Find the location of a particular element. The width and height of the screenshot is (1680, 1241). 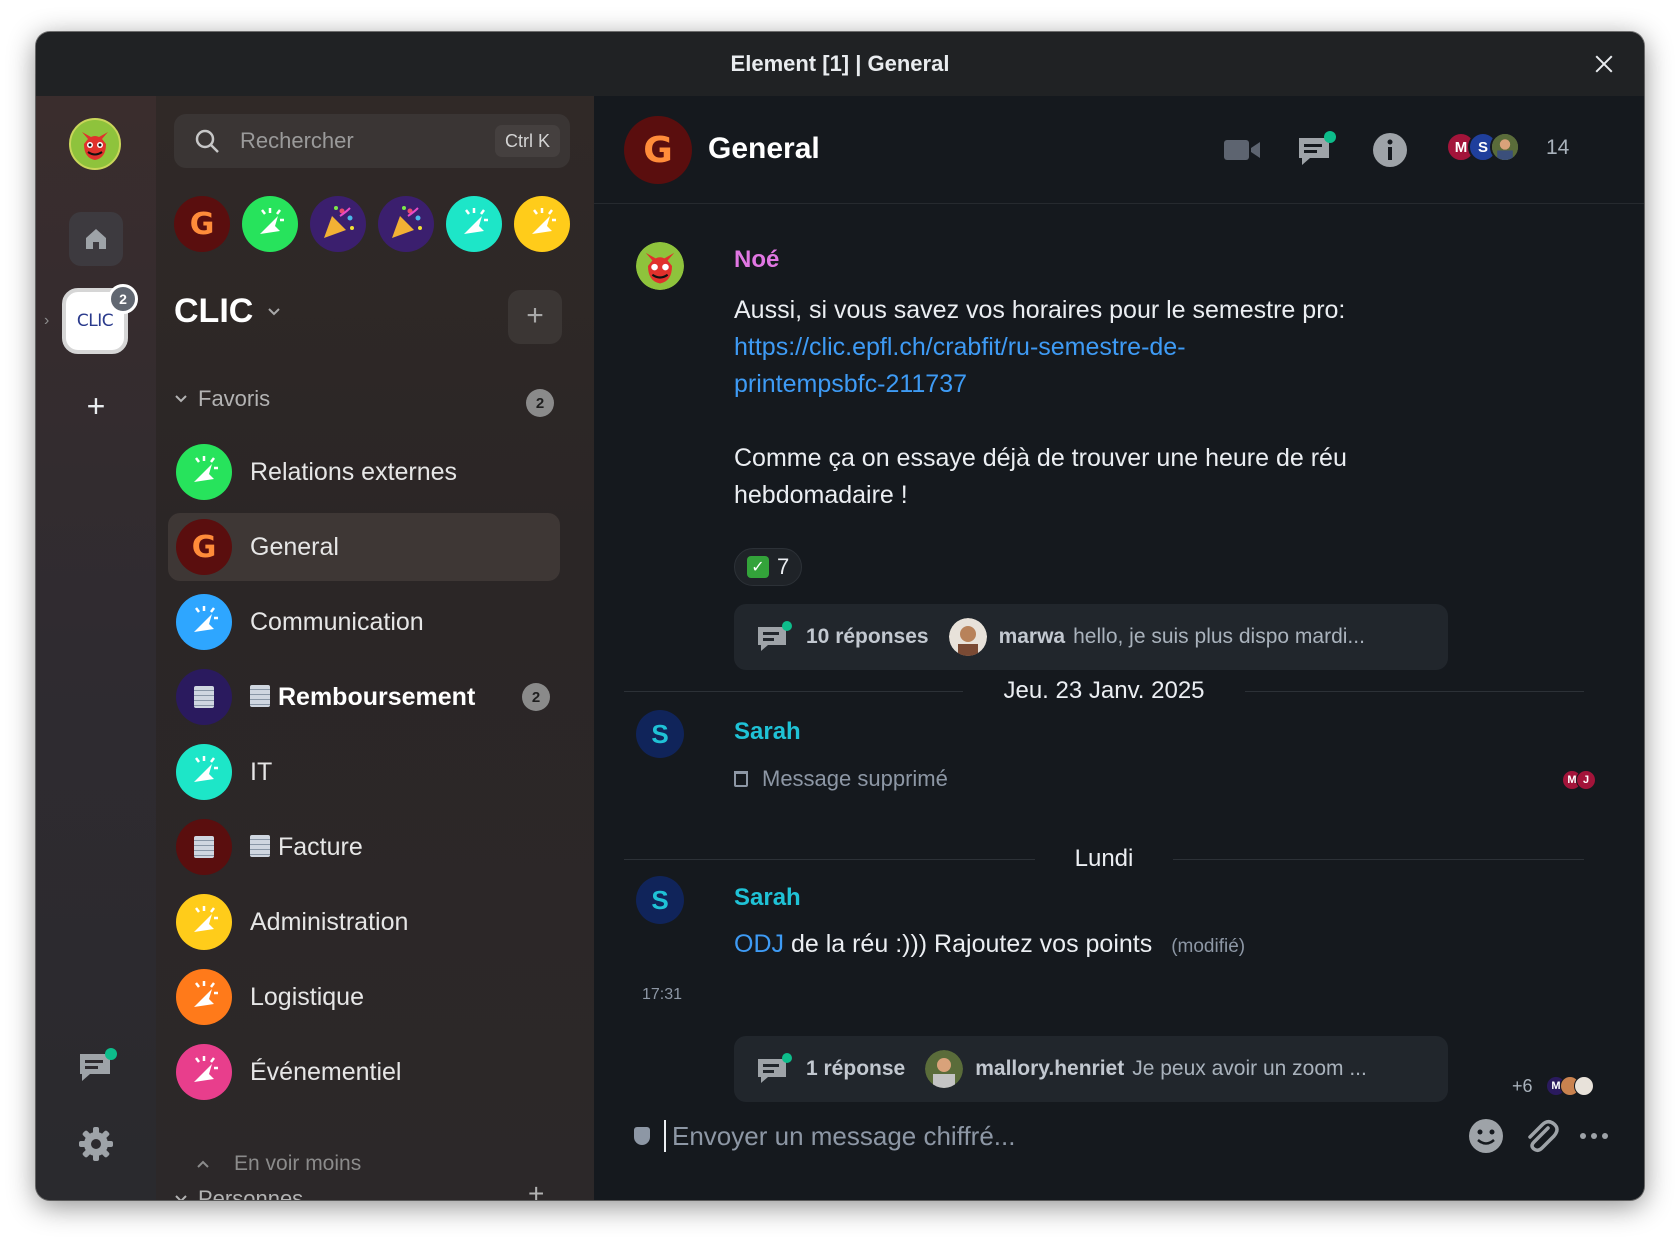

search-bar: Rechercher Ctrl K is located at coordinates (372, 141).